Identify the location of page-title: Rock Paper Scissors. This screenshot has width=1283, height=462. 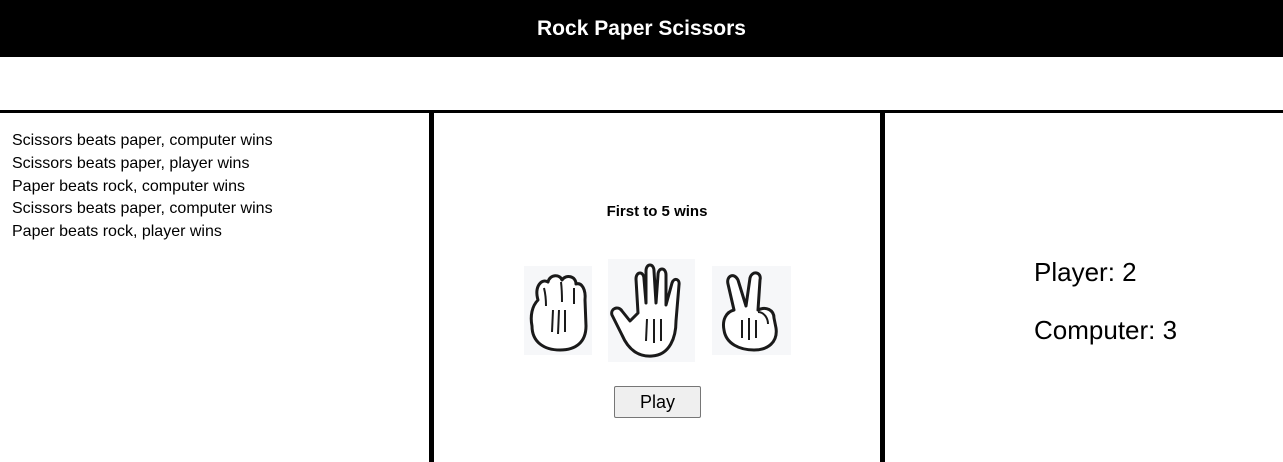
(641, 28).